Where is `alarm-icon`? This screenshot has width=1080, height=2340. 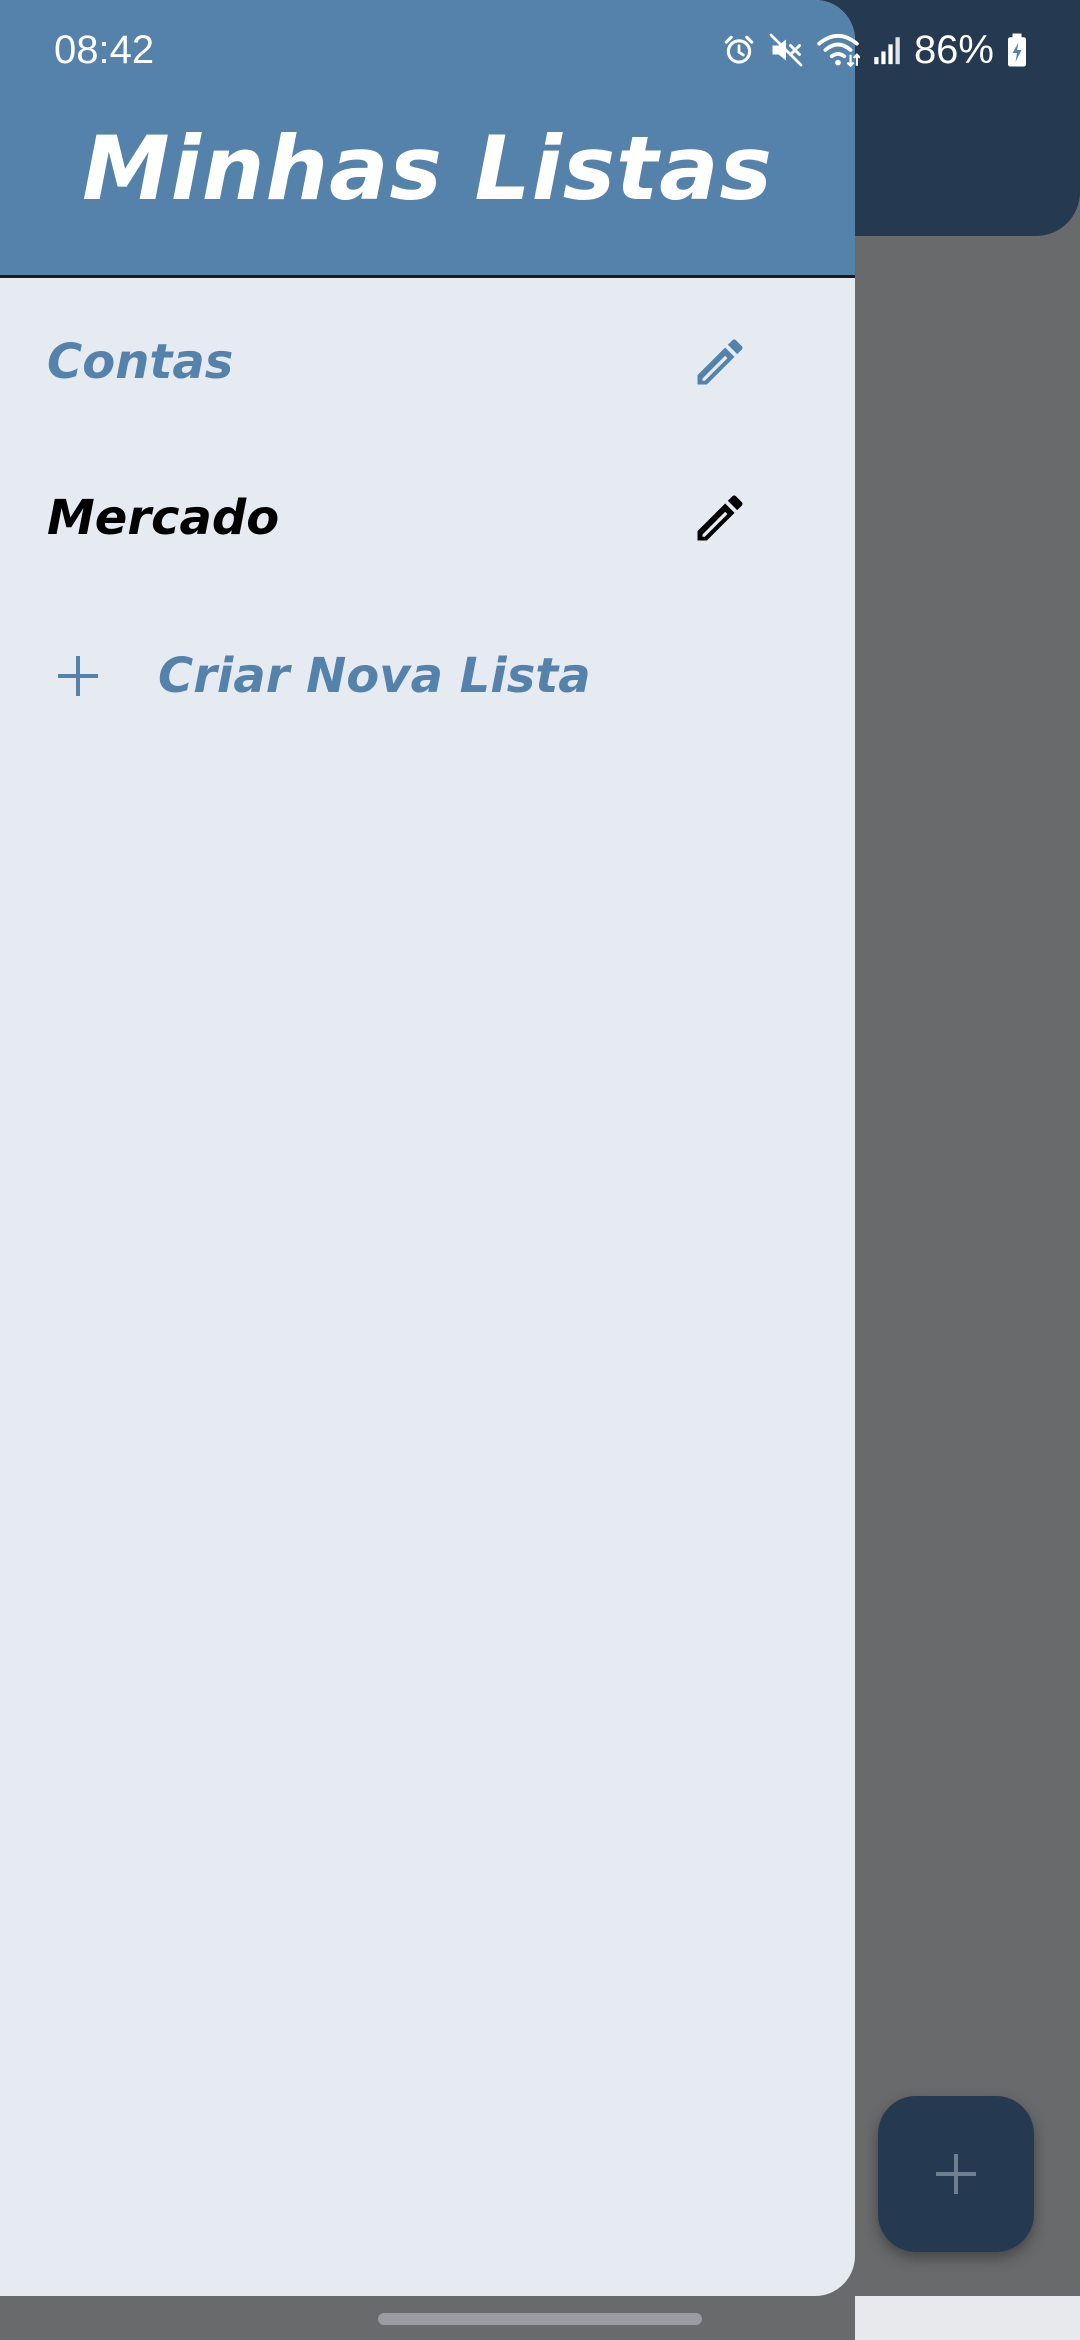 alarm-icon is located at coordinates (739, 49).